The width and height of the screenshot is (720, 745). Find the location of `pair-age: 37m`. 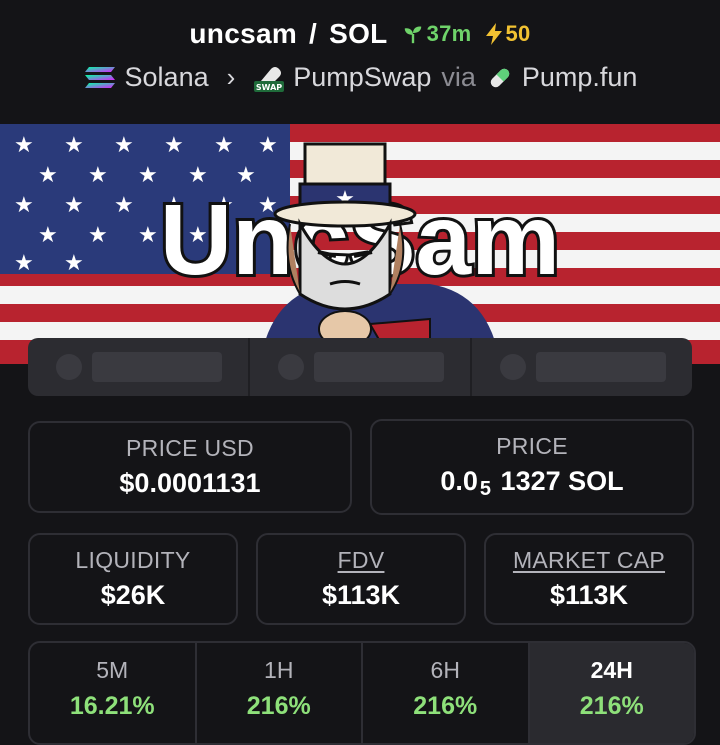

pair-age: 37m is located at coordinates (437, 34).